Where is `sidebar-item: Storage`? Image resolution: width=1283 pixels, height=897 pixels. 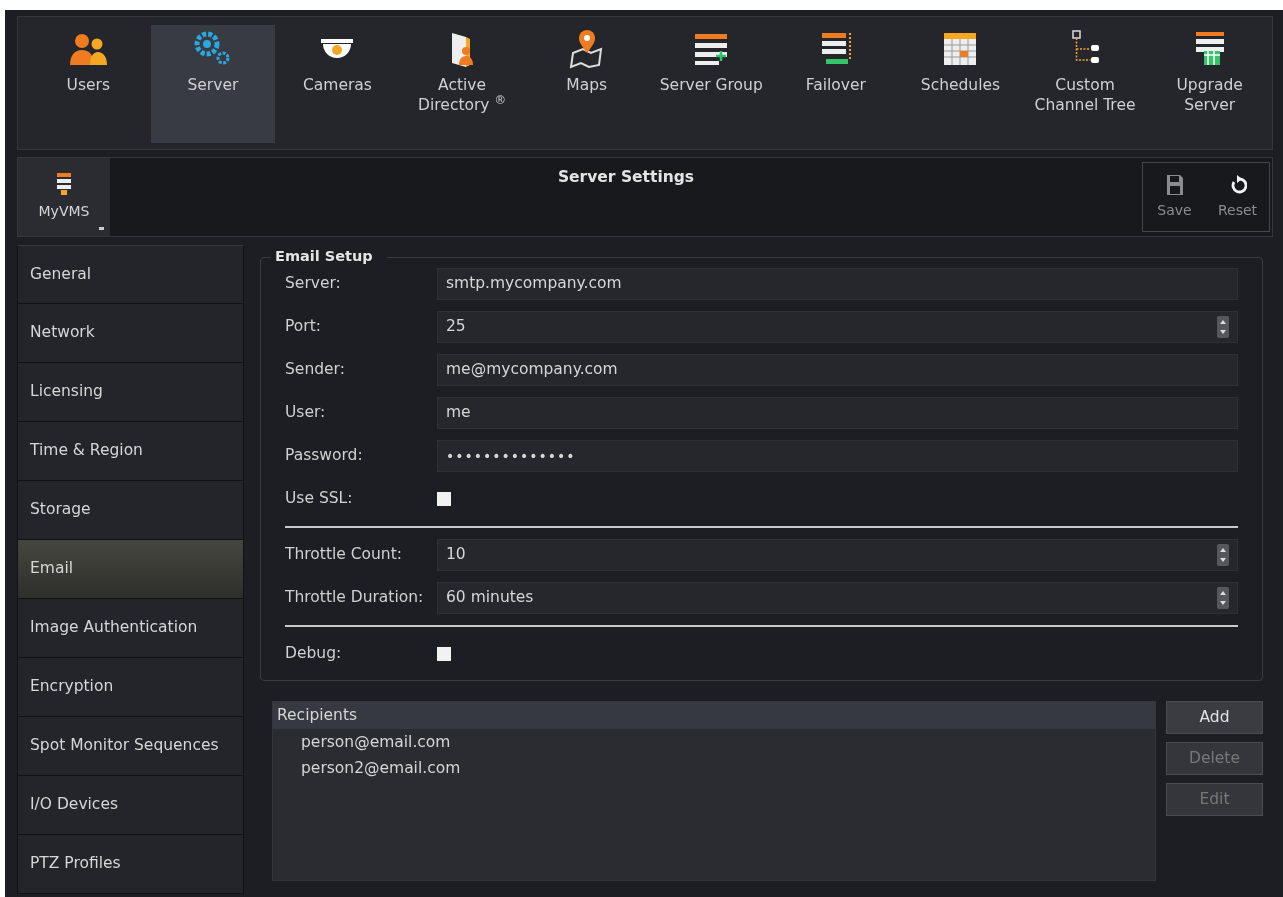
sidebar-item: Storage is located at coordinates (130, 510).